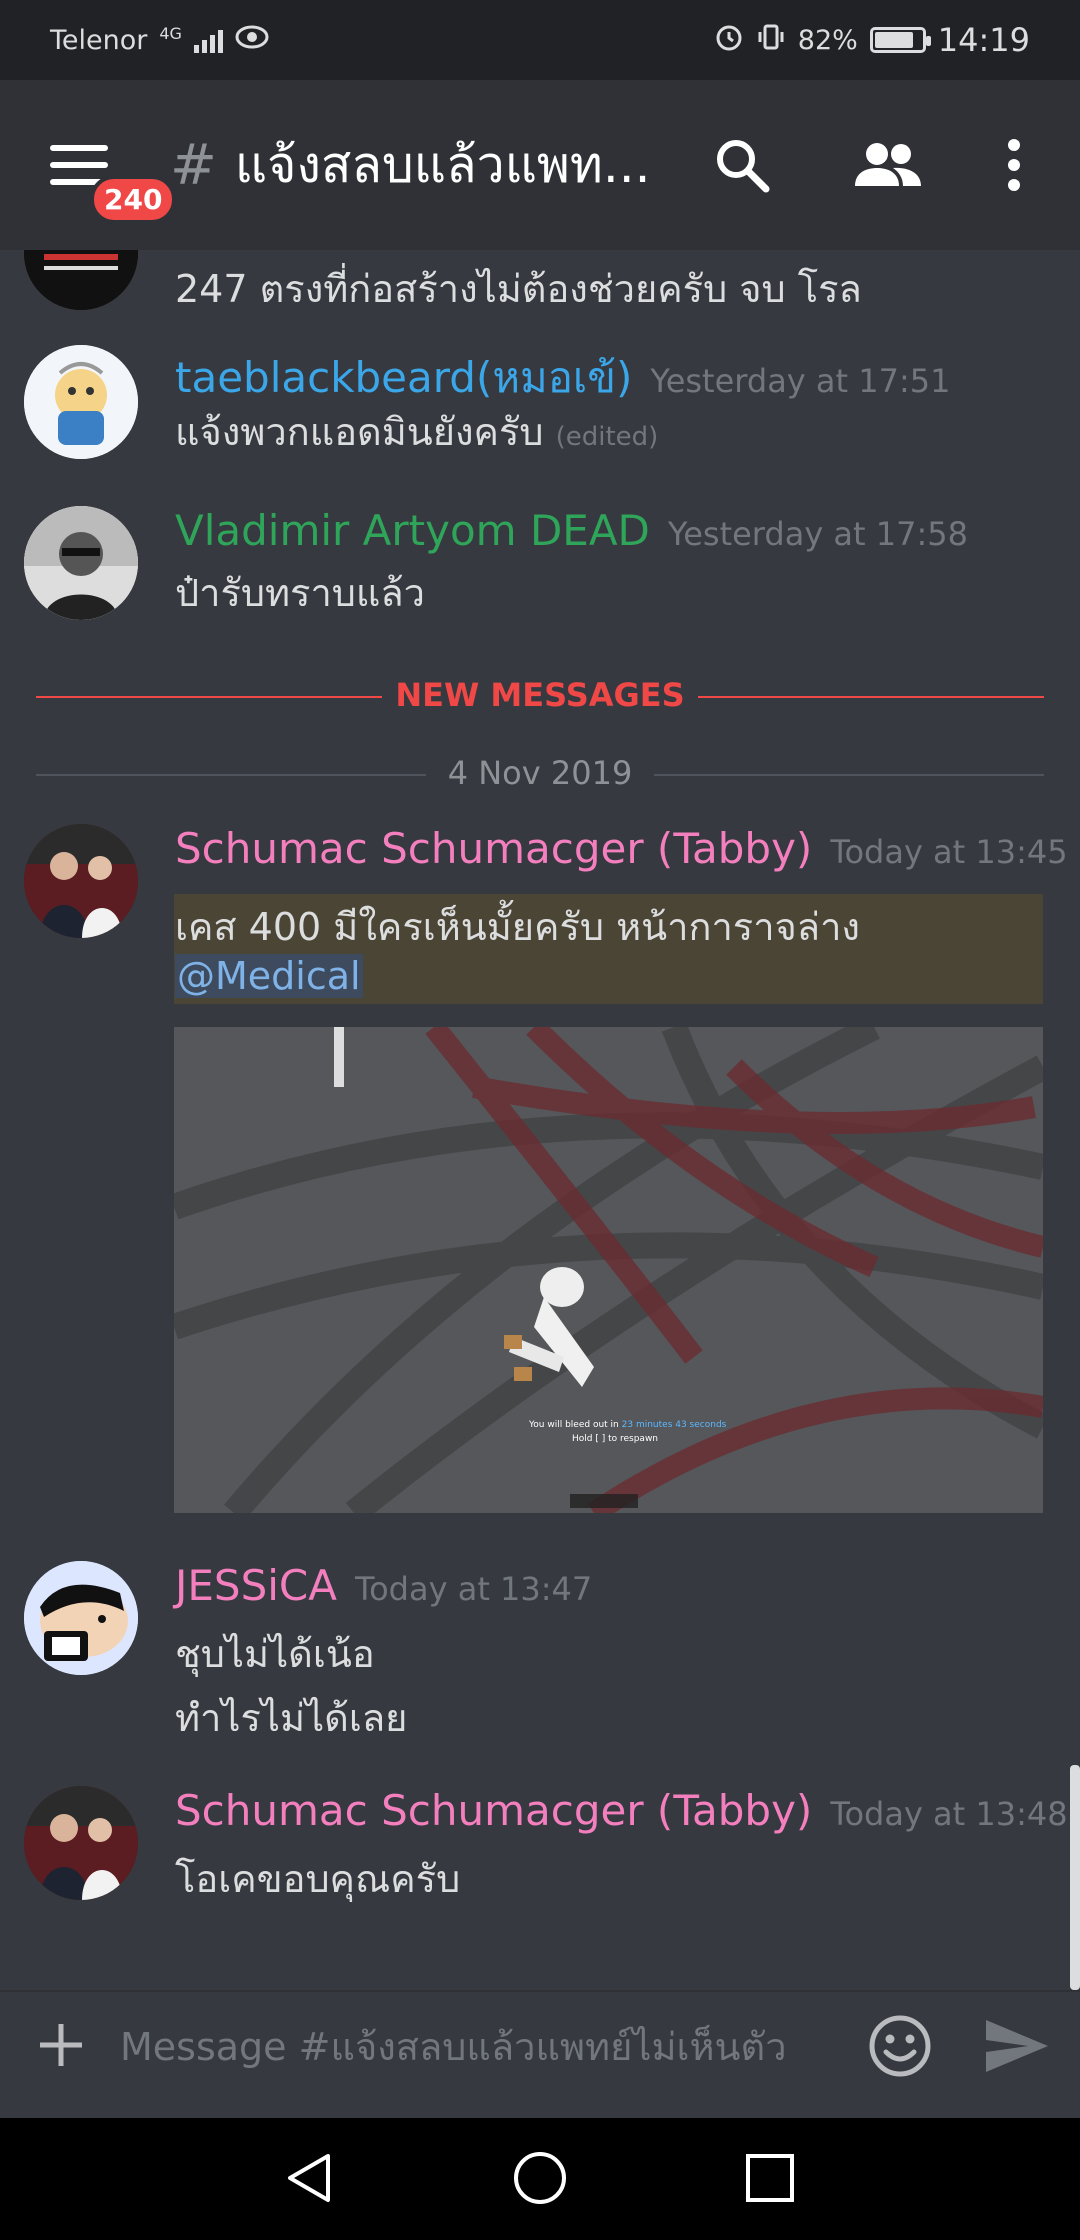 This screenshot has width=1080, height=2240. I want to click on back-icon, so click(310, 2178).